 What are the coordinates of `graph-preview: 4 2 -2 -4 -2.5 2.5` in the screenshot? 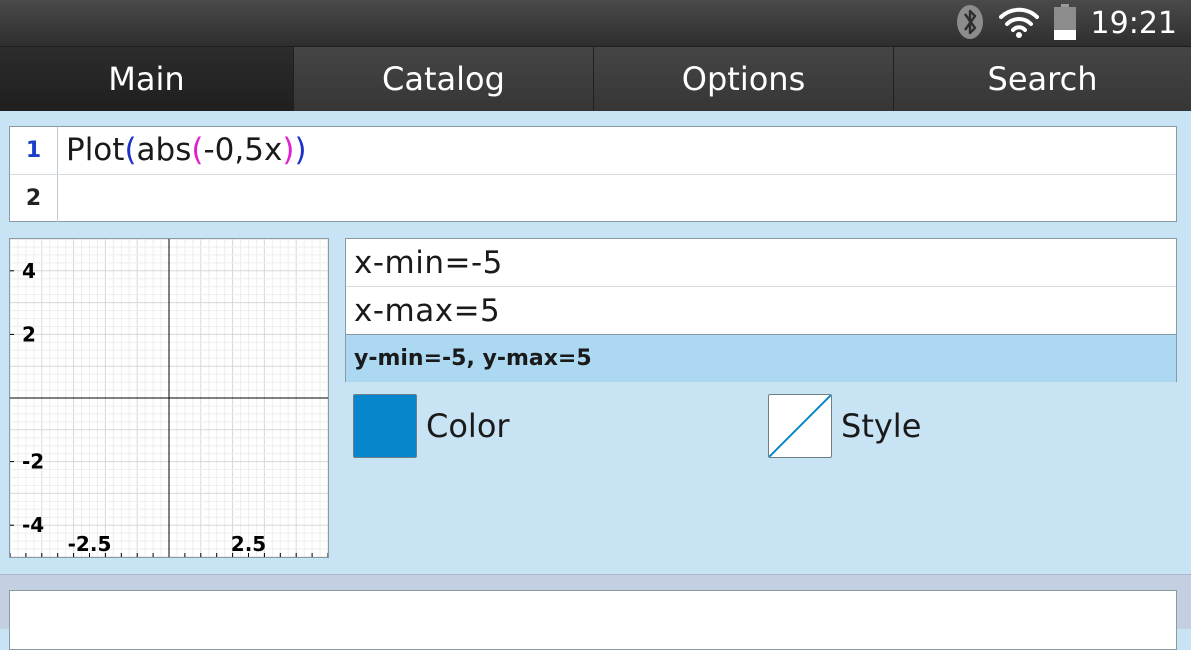 It's located at (169, 398).